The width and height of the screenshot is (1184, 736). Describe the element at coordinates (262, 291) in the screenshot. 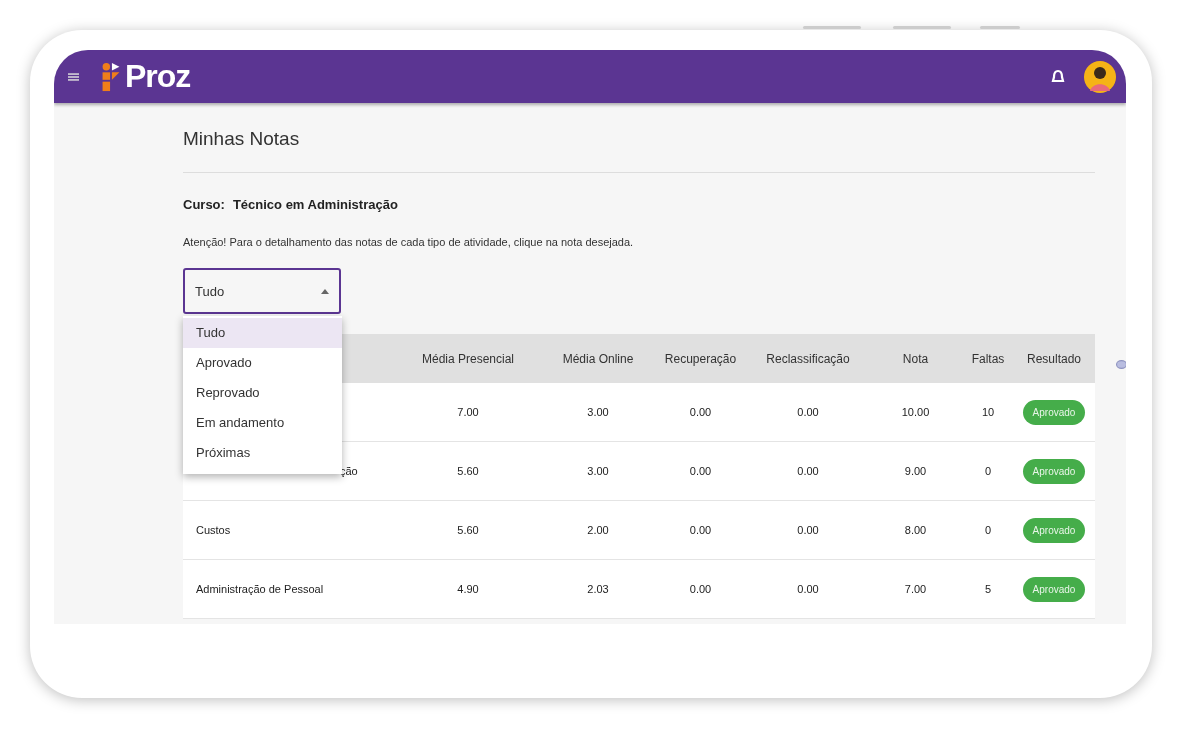

I see `filter-select: Tudo` at that location.